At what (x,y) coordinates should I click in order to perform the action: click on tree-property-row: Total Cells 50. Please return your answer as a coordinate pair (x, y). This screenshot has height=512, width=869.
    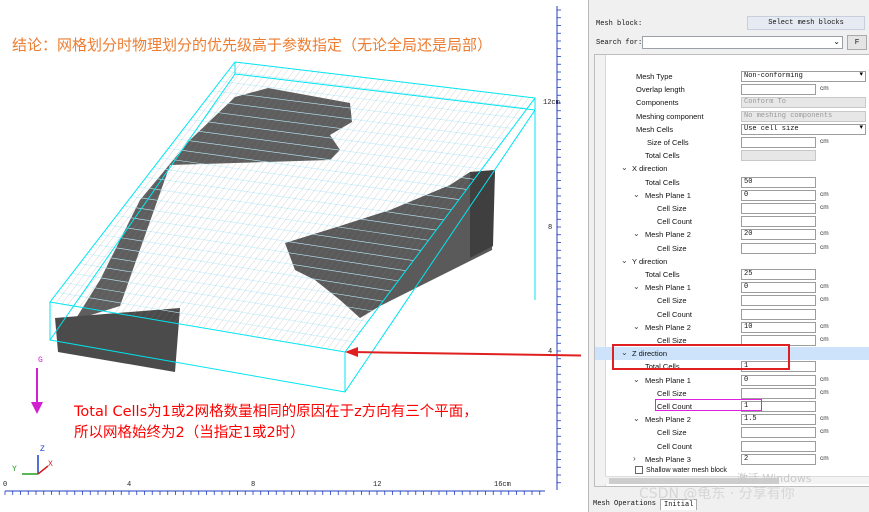
    Looking at the image, I should click on (732, 182).